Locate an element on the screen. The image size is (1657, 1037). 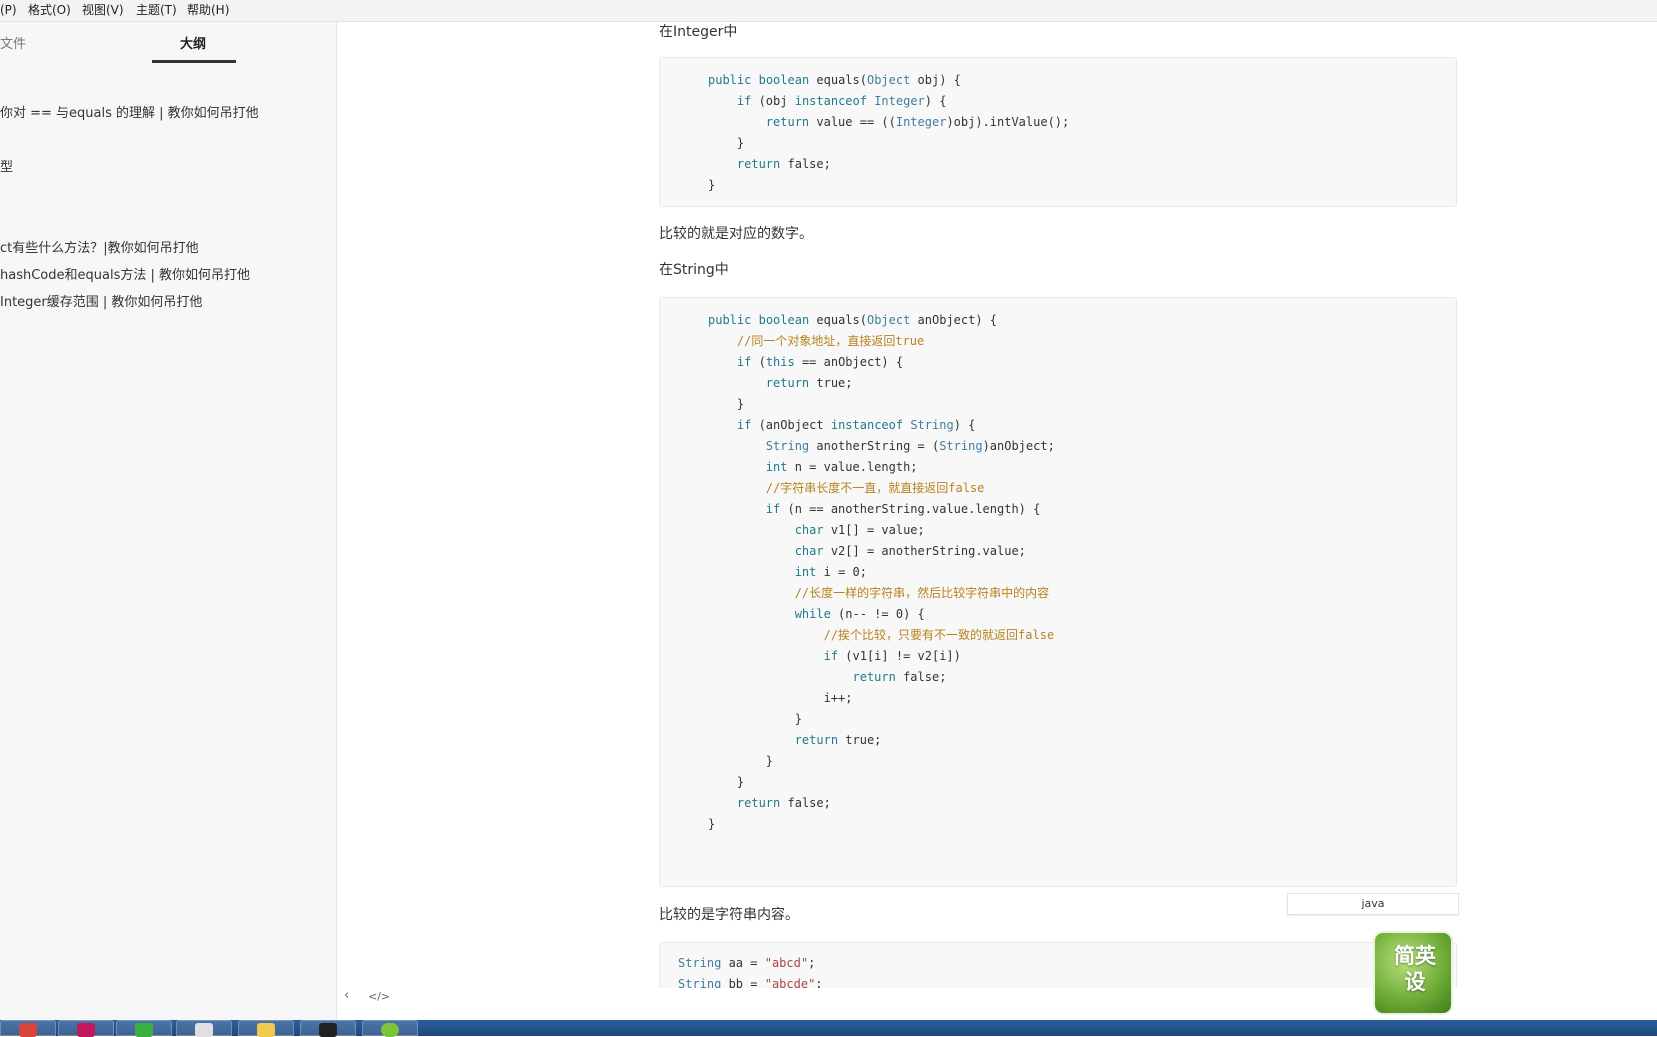
wechat-icon is located at coordinates (144, 1030).